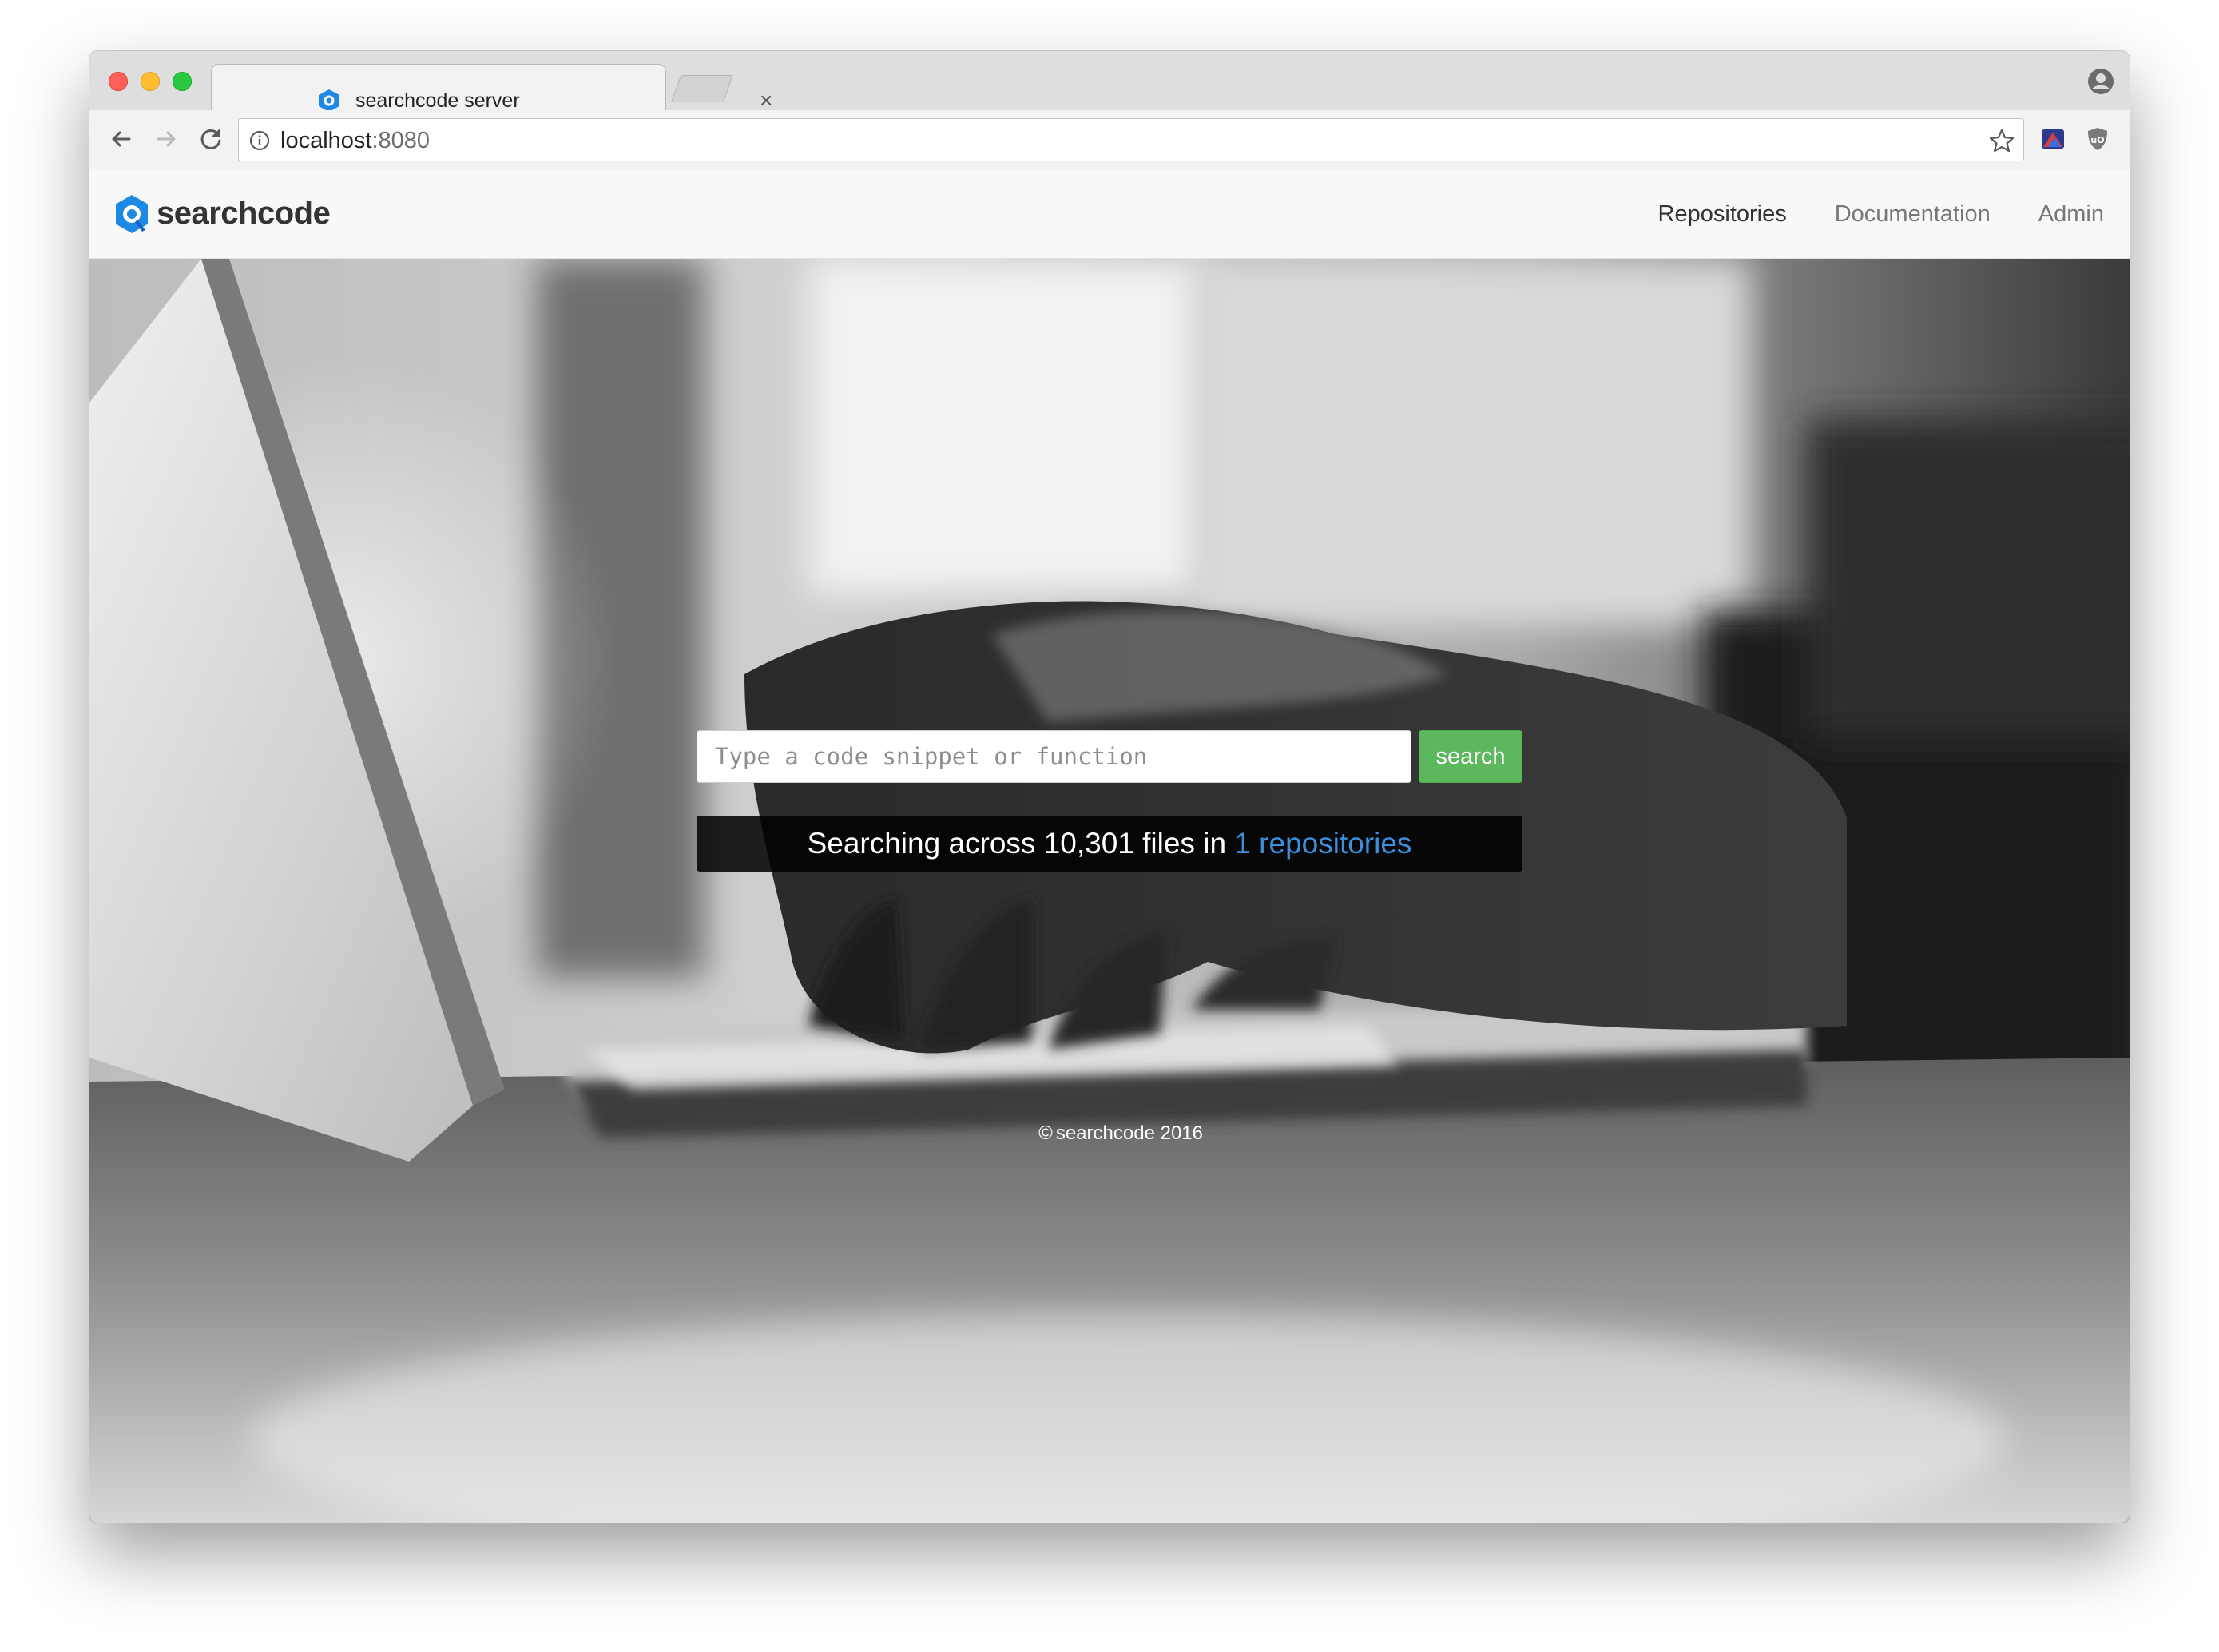  I want to click on svg-text: uO, so click(2097, 140).